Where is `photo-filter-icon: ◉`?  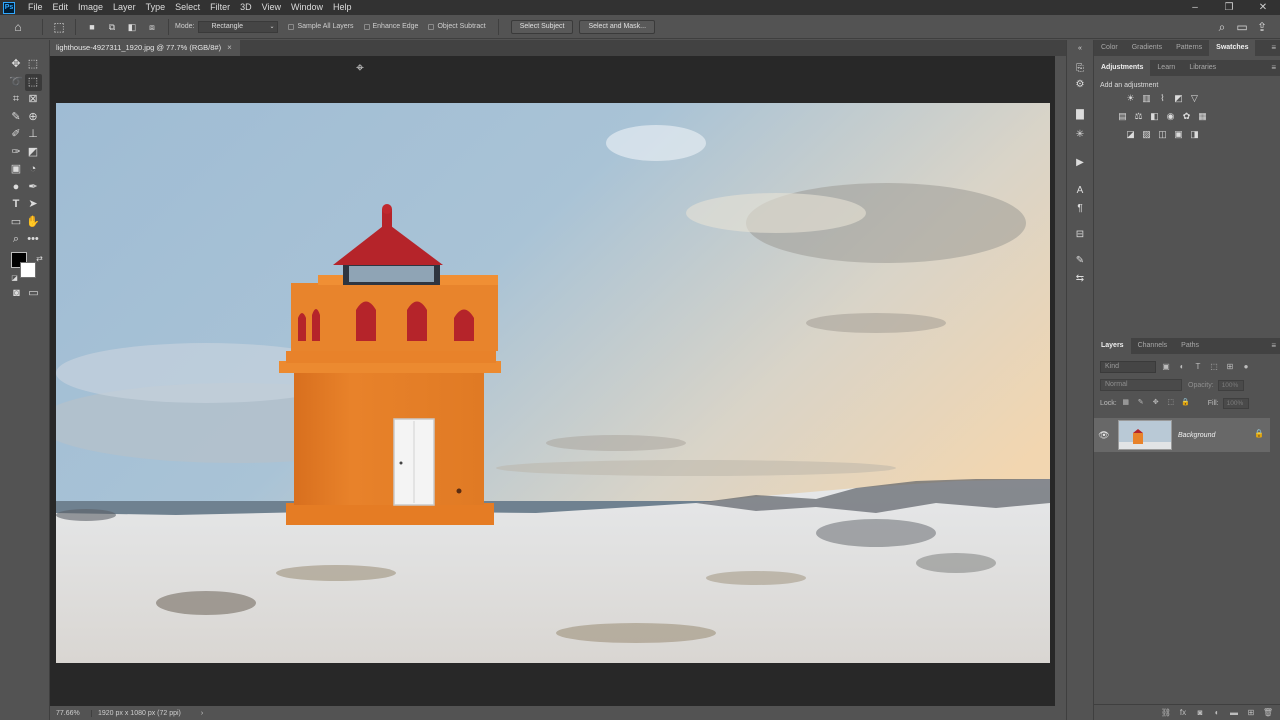
photo-filter-icon: ◉ is located at coordinates (1170, 116).